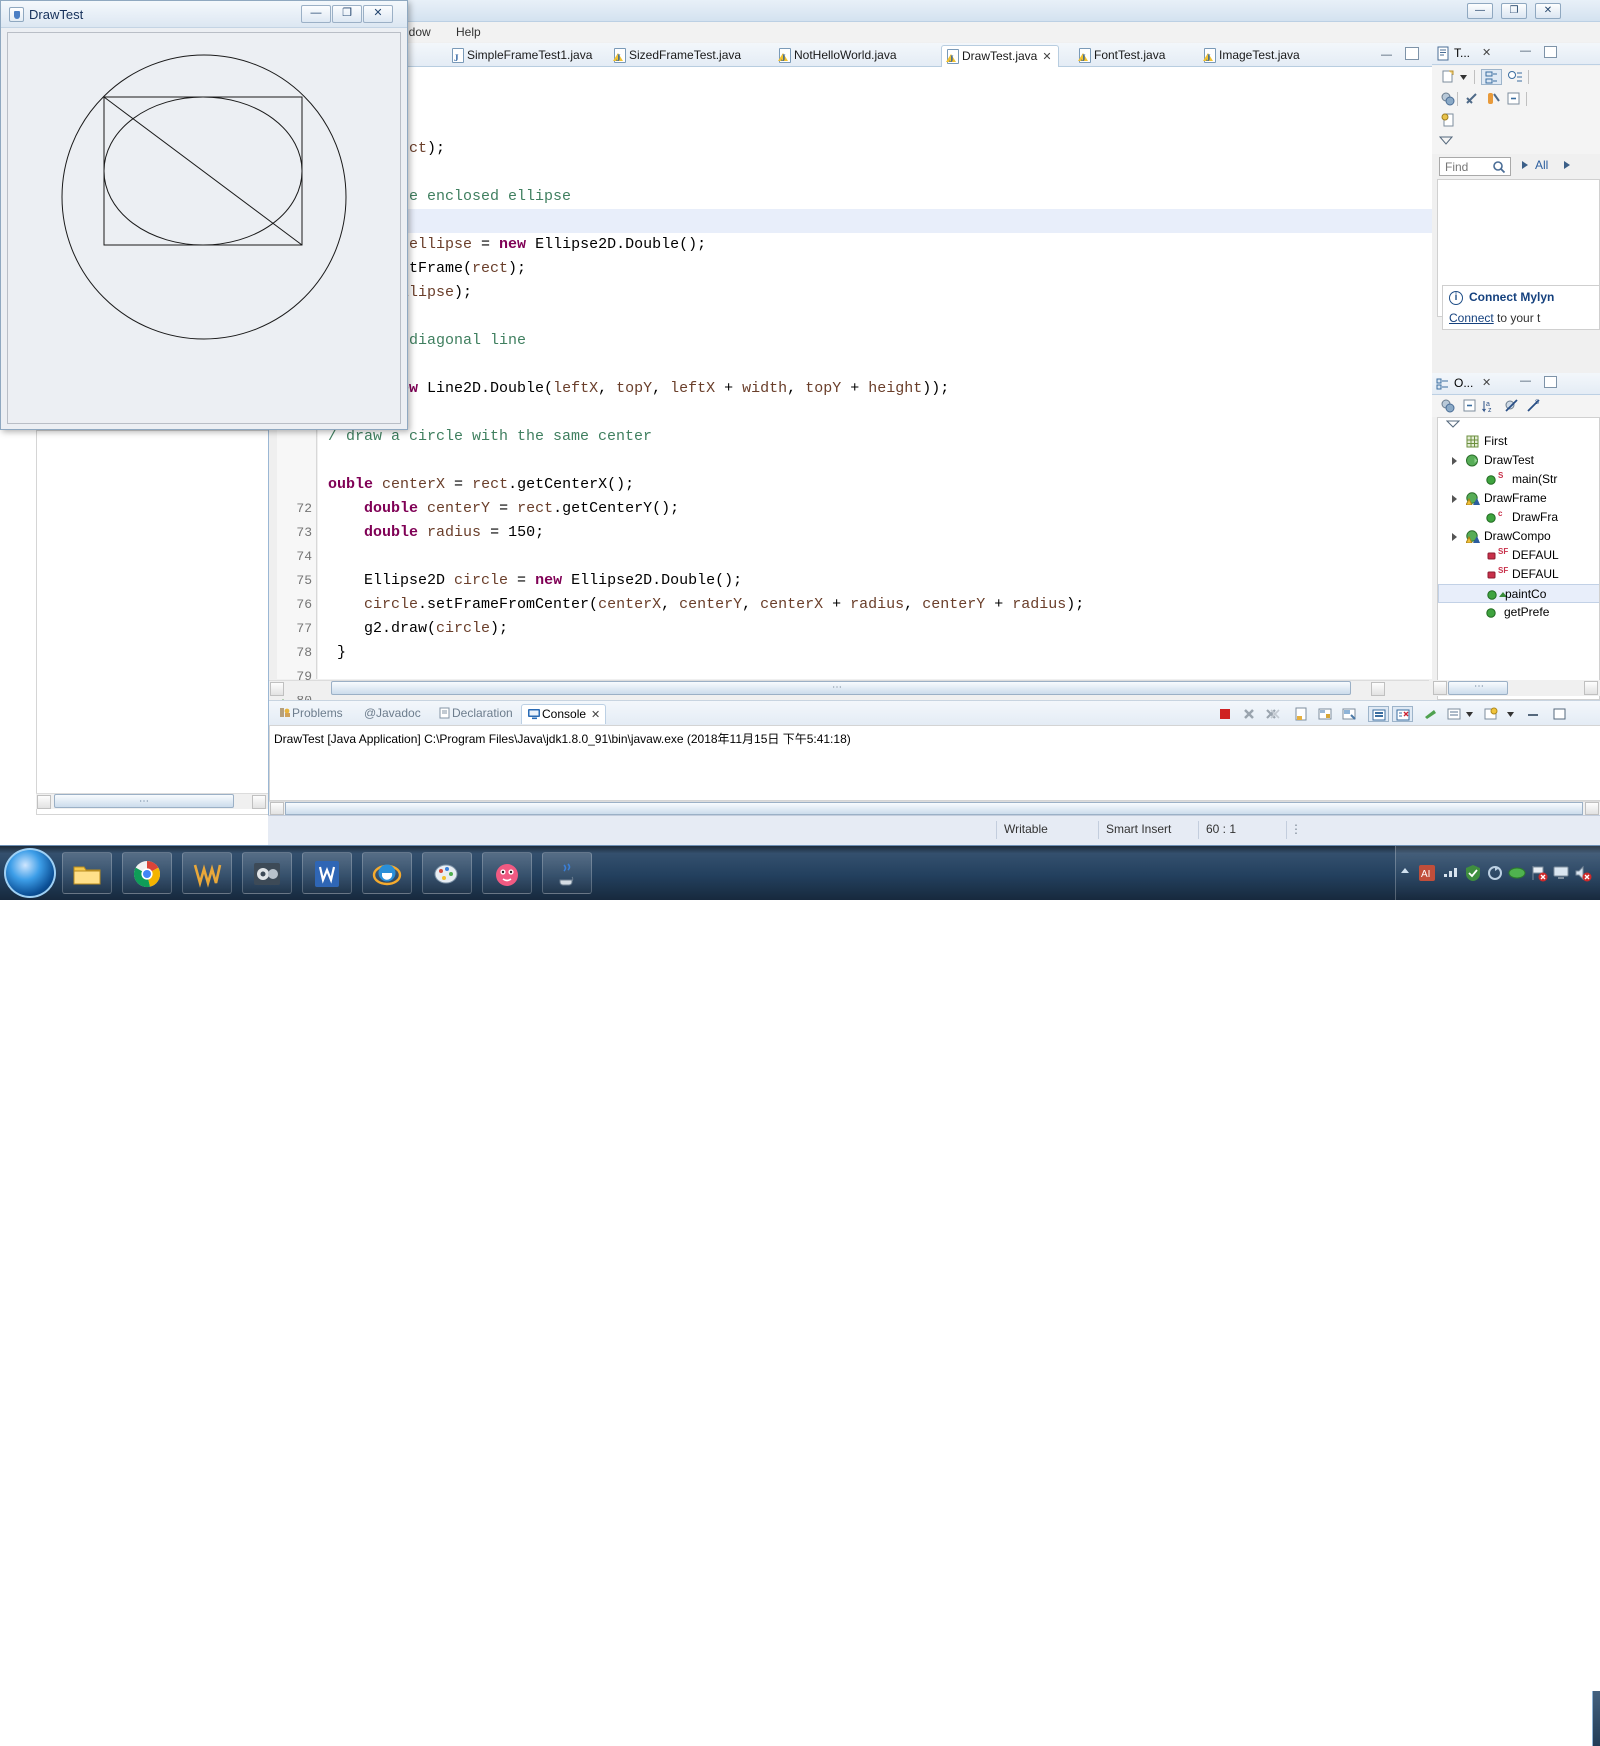  I want to click on scroll-lock-icon, so click(1325, 714).